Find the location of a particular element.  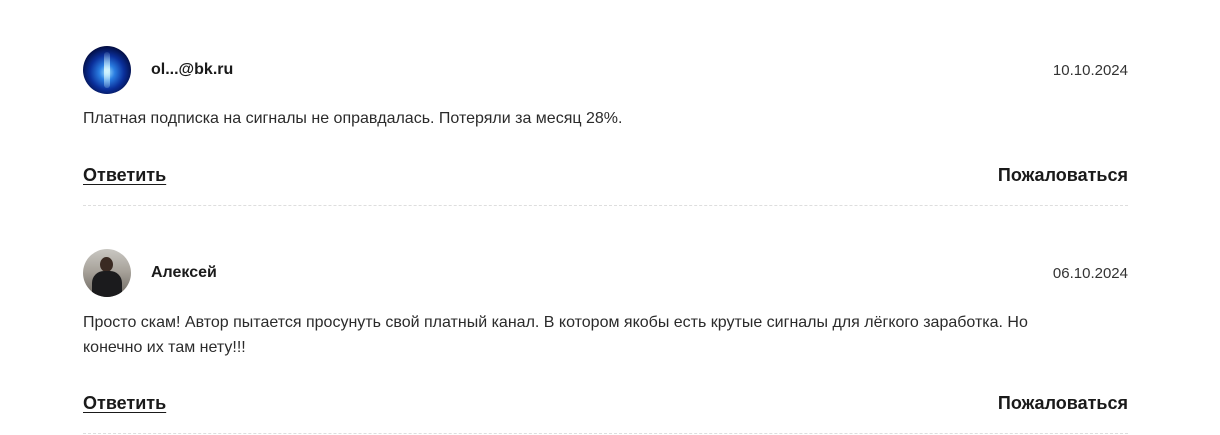

comment-date: 06.10.2024 is located at coordinates (1090, 273).